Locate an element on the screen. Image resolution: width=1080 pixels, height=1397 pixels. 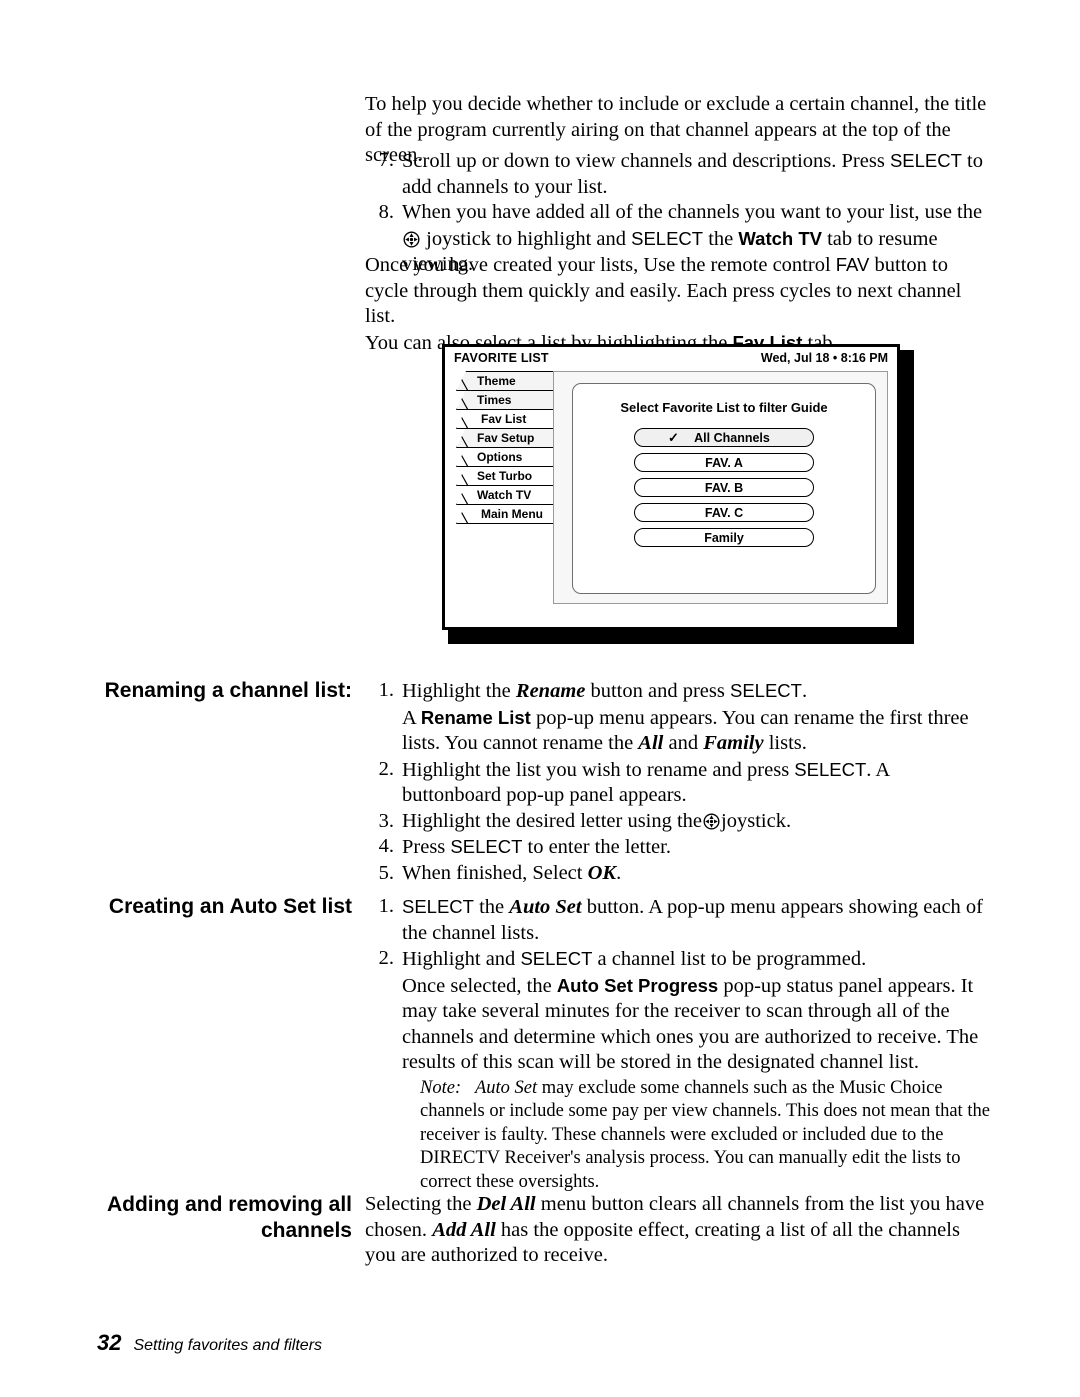
button-label: FAV. A is located at coordinates (724, 462).